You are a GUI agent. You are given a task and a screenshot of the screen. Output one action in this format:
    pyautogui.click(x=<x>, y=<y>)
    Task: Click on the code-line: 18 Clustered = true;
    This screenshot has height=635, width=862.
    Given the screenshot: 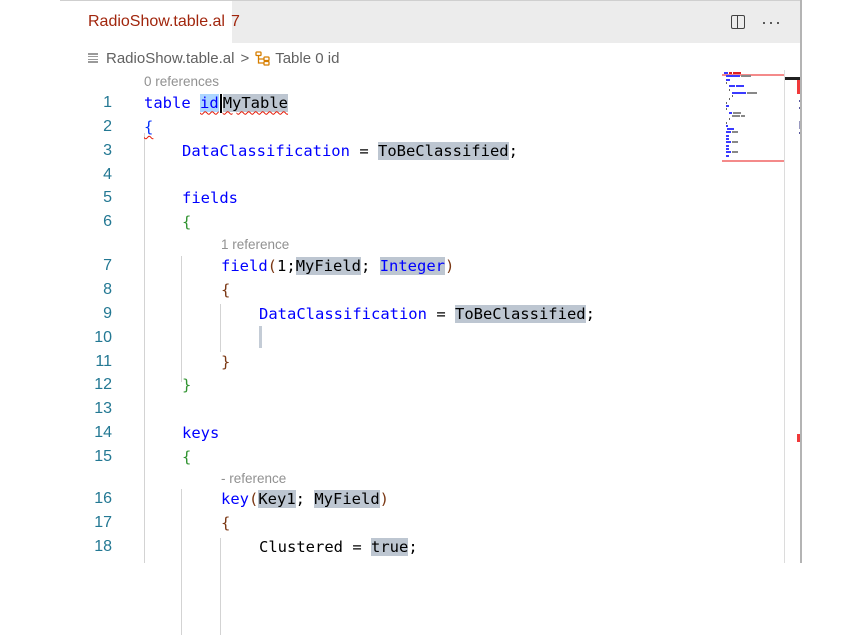 What is the action you would take?
    pyautogui.click(x=390, y=547)
    